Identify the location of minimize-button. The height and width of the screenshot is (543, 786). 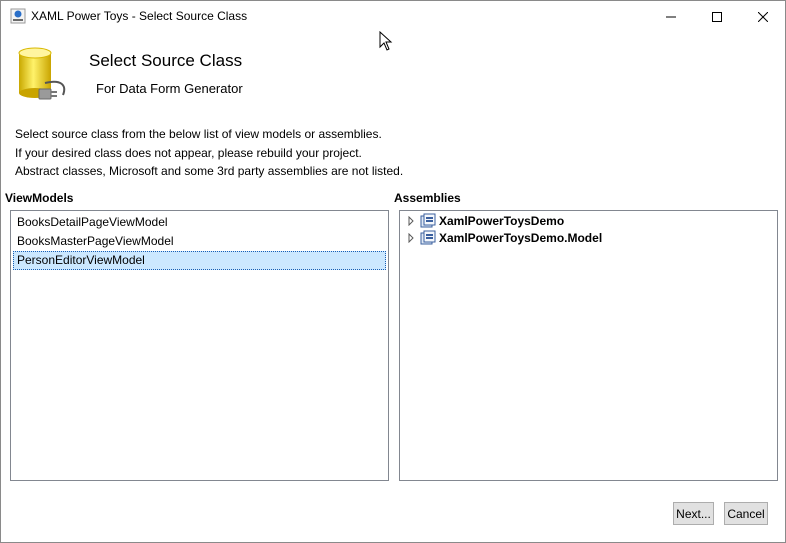
(671, 16).